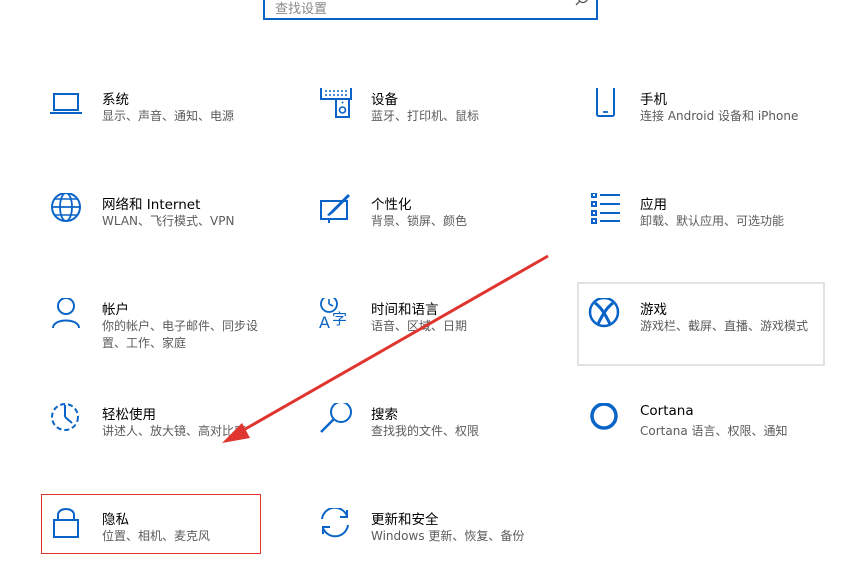 This screenshot has height=578, width=865. What do you see at coordinates (608, 422) in the screenshot?
I see `cortana-icon` at bounding box center [608, 422].